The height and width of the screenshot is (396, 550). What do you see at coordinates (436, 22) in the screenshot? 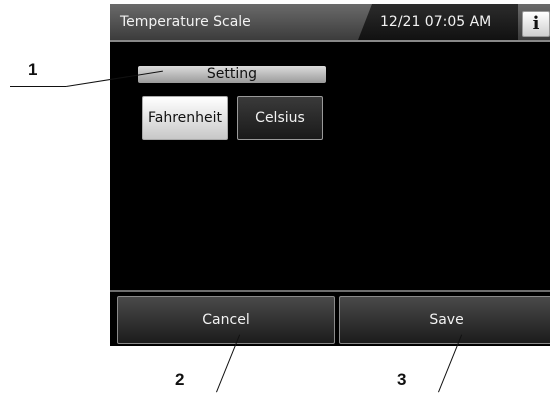
I see `datetime-display: 12/21 07:05 AM` at bounding box center [436, 22].